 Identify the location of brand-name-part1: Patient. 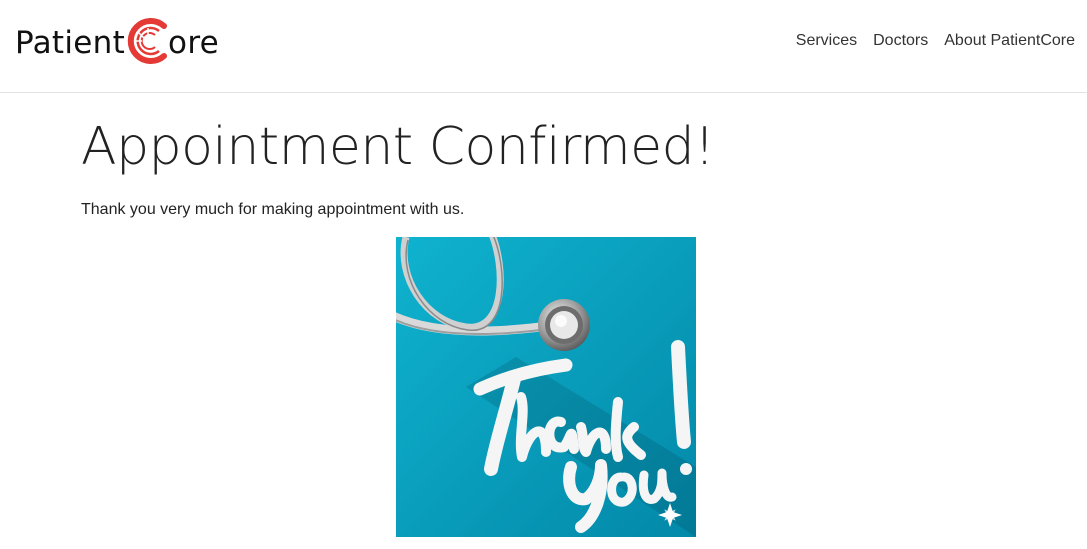
(70, 43).